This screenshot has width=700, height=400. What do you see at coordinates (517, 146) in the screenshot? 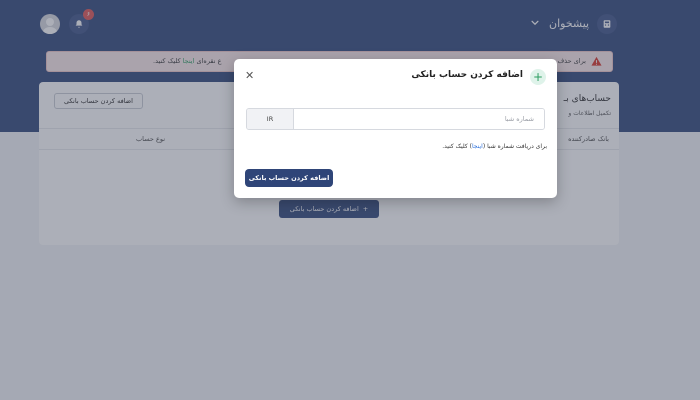
I see `iban-hint-prefix: برای دریافت شماره شبا` at bounding box center [517, 146].